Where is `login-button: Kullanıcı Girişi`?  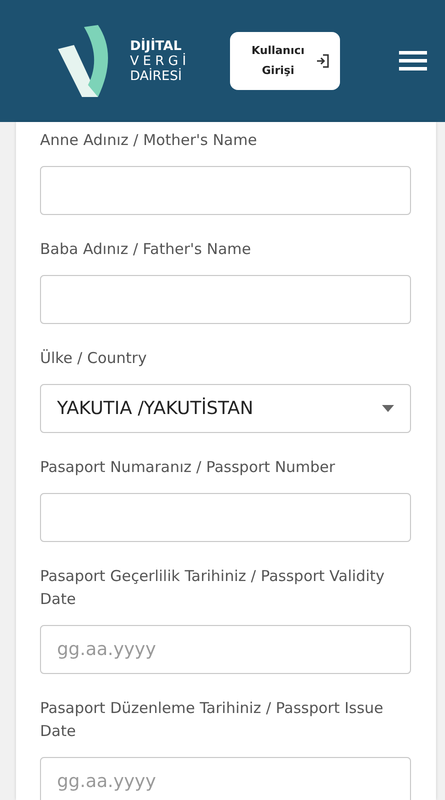 login-button: Kullanıcı Girişi is located at coordinates (285, 61).